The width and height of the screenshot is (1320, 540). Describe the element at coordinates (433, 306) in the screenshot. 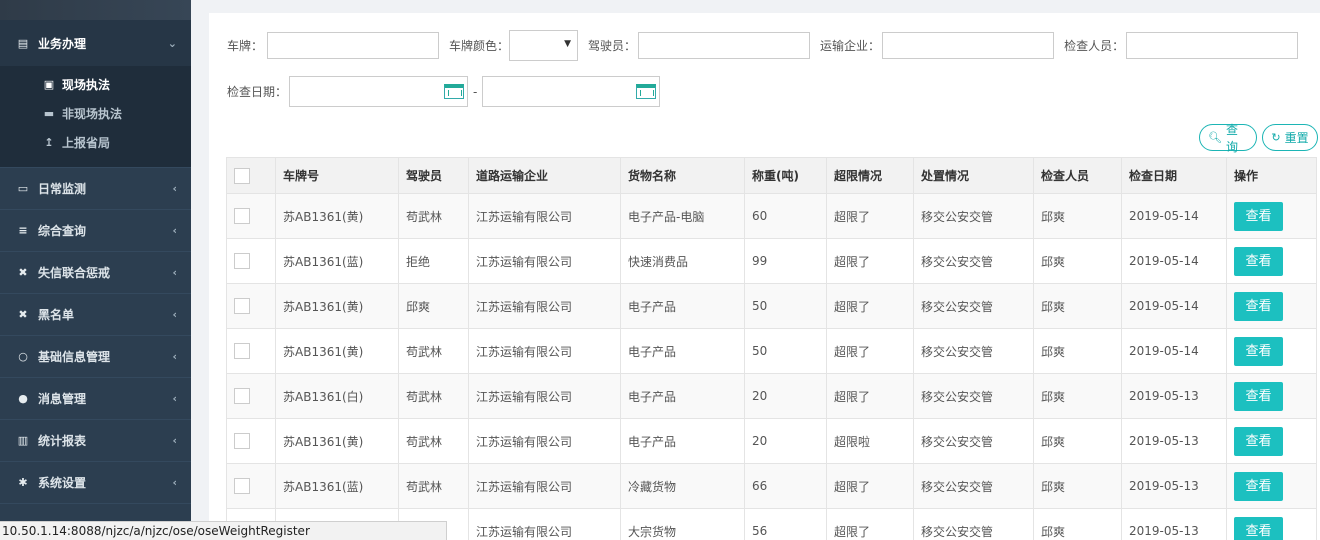

I see `cell-driver: 邱爽` at that location.